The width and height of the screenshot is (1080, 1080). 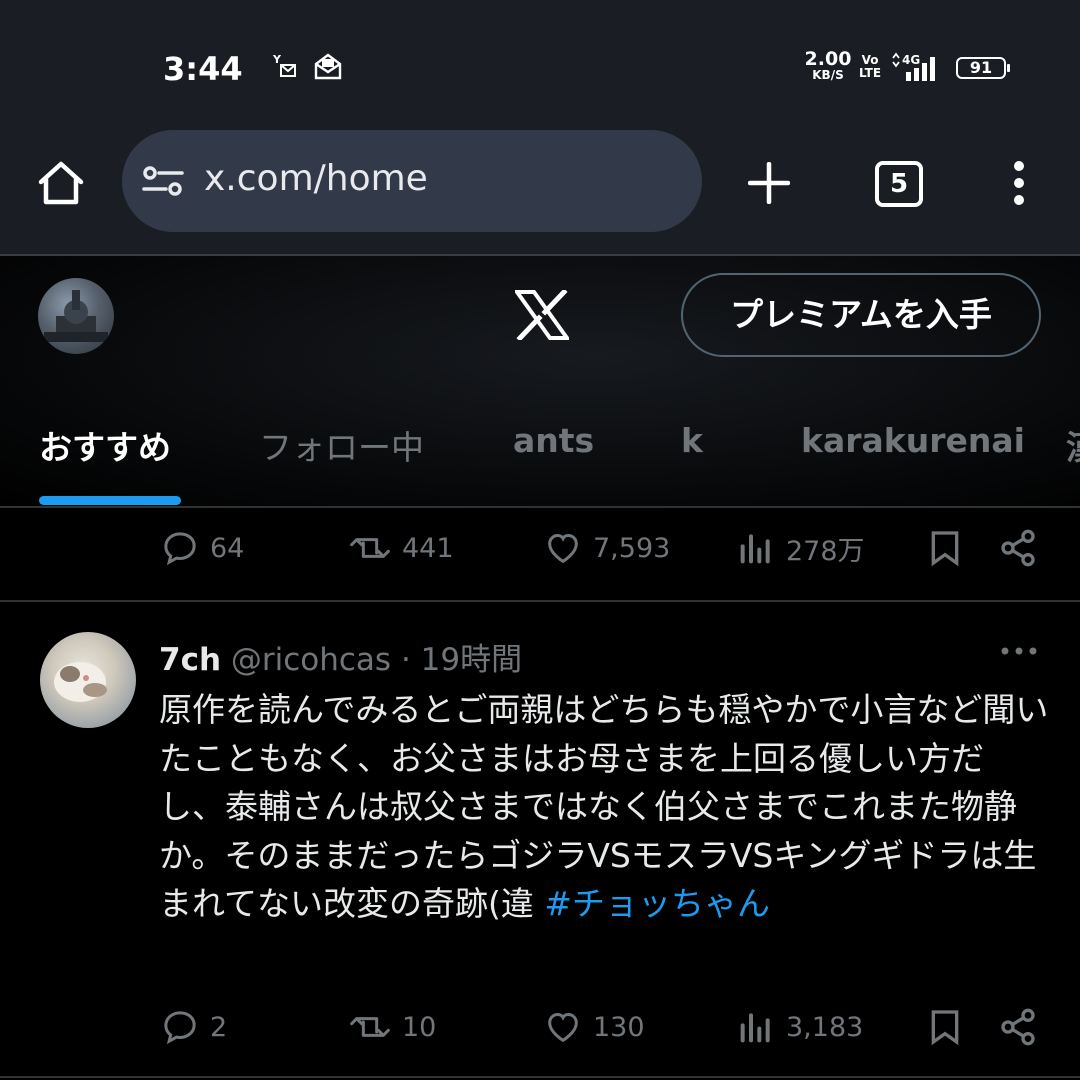 I want to click on url-text: x.com/home, so click(x=316, y=178).